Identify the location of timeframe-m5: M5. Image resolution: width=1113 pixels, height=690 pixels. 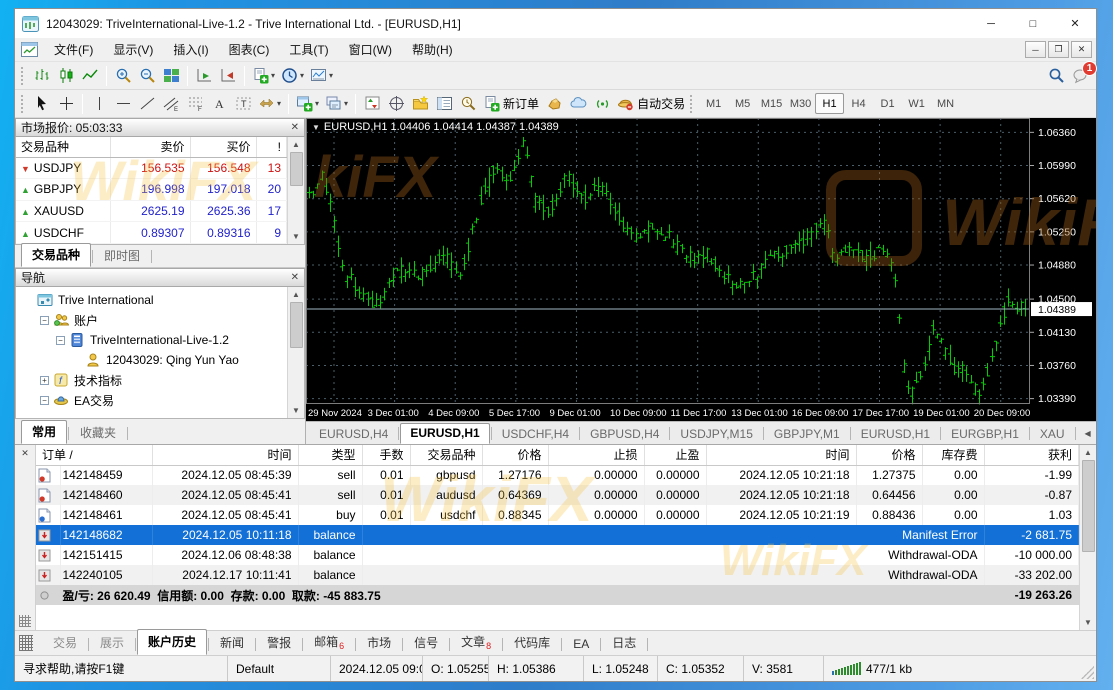
(742, 103).